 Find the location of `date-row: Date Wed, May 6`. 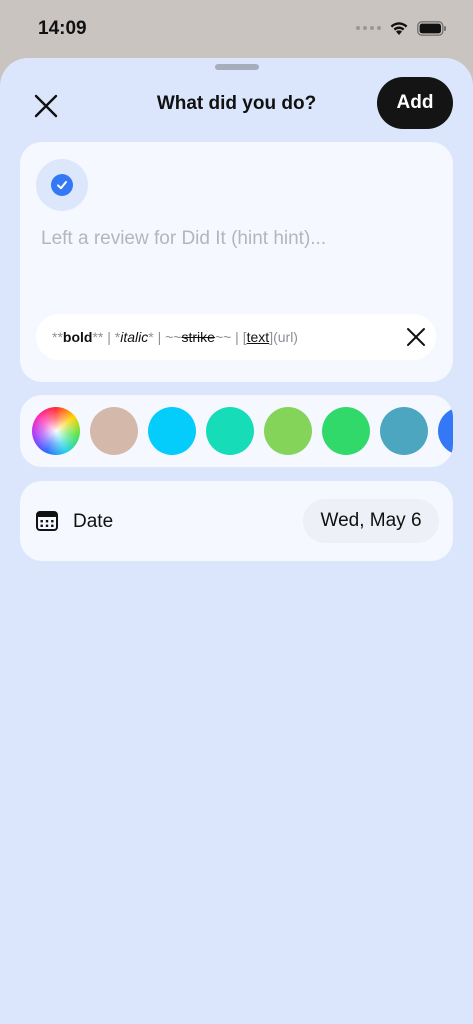

date-row: Date Wed, May 6 is located at coordinates (236, 521).